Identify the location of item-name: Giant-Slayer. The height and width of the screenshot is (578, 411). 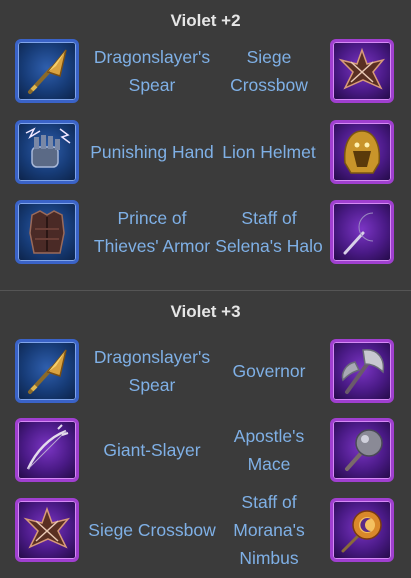
(152, 450).